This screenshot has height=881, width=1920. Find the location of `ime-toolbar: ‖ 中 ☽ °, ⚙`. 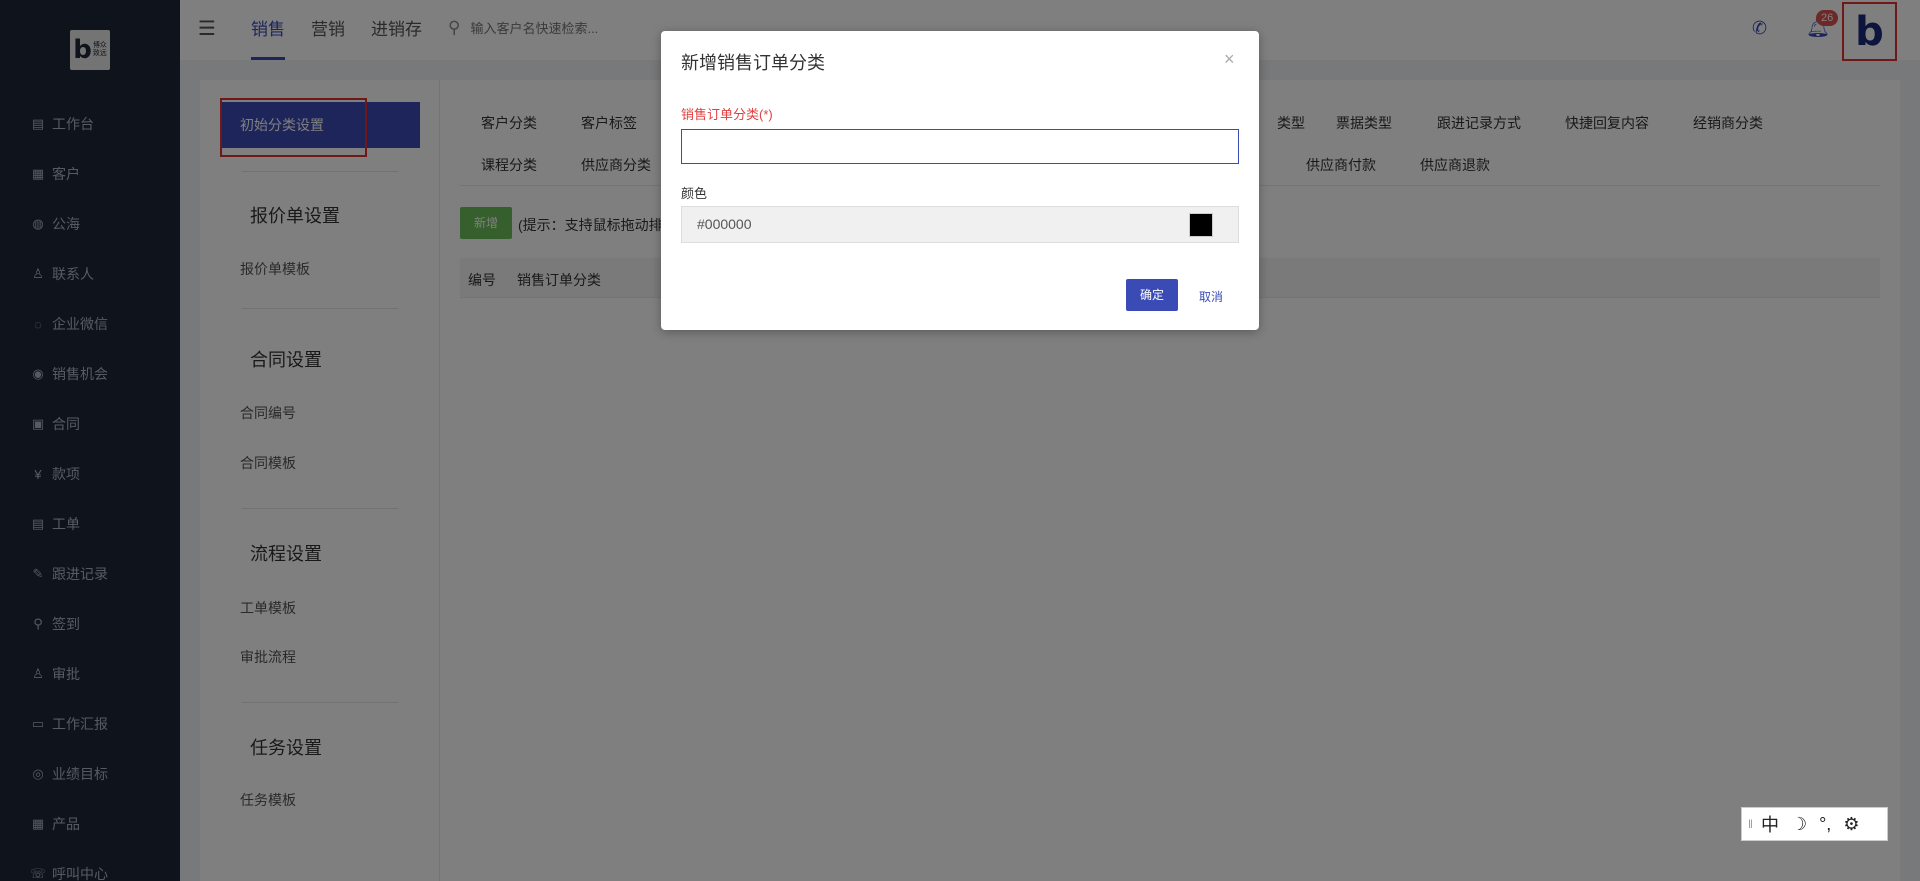

ime-toolbar: ‖ 中 ☽ °, ⚙ is located at coordinates (1814, 824).